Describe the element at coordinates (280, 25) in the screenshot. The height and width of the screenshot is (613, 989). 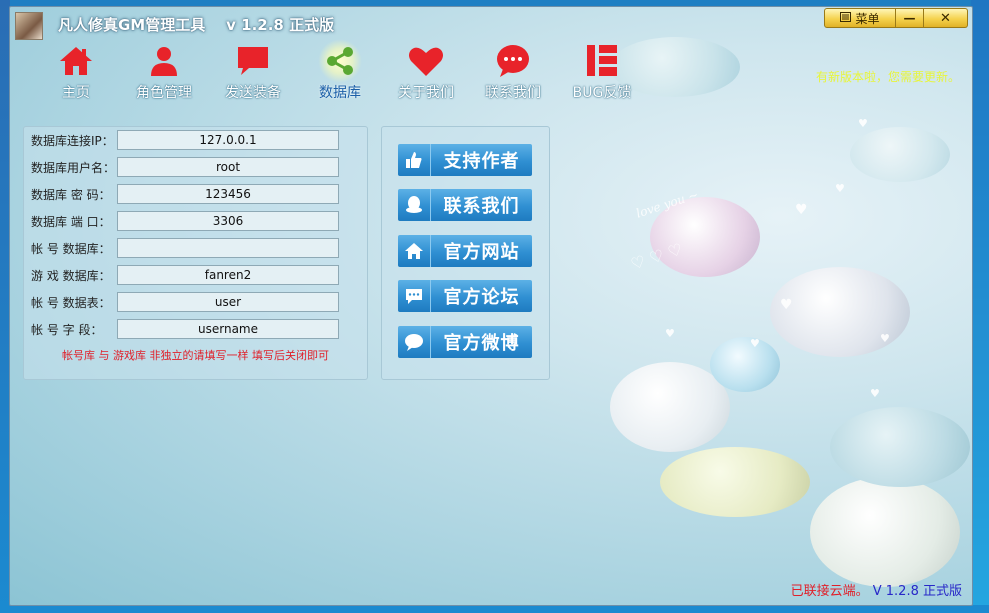
I see `app-version: v 1.2.8 正式版` at that location.